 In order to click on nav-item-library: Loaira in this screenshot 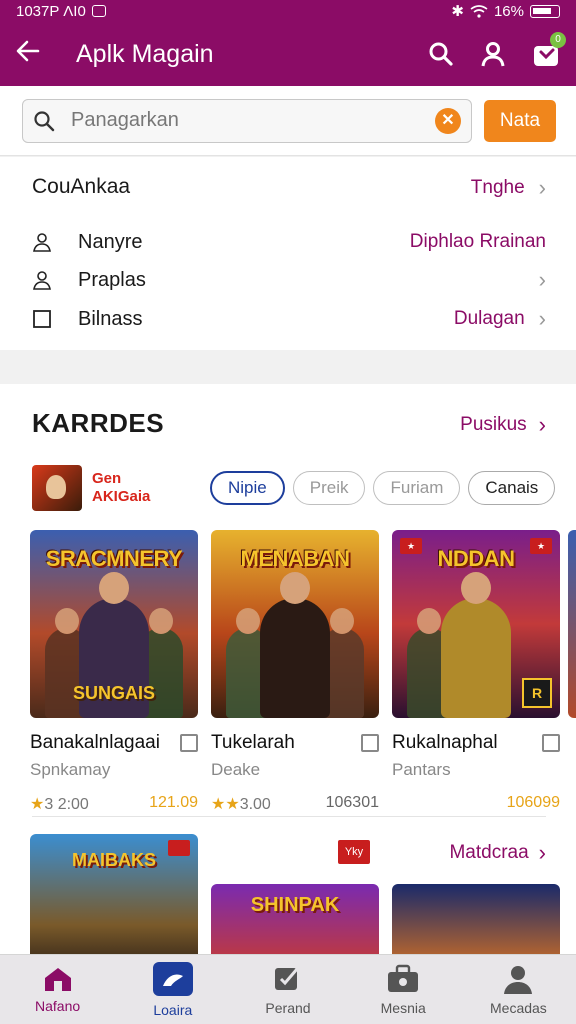, I will do `click(172, 989)`.